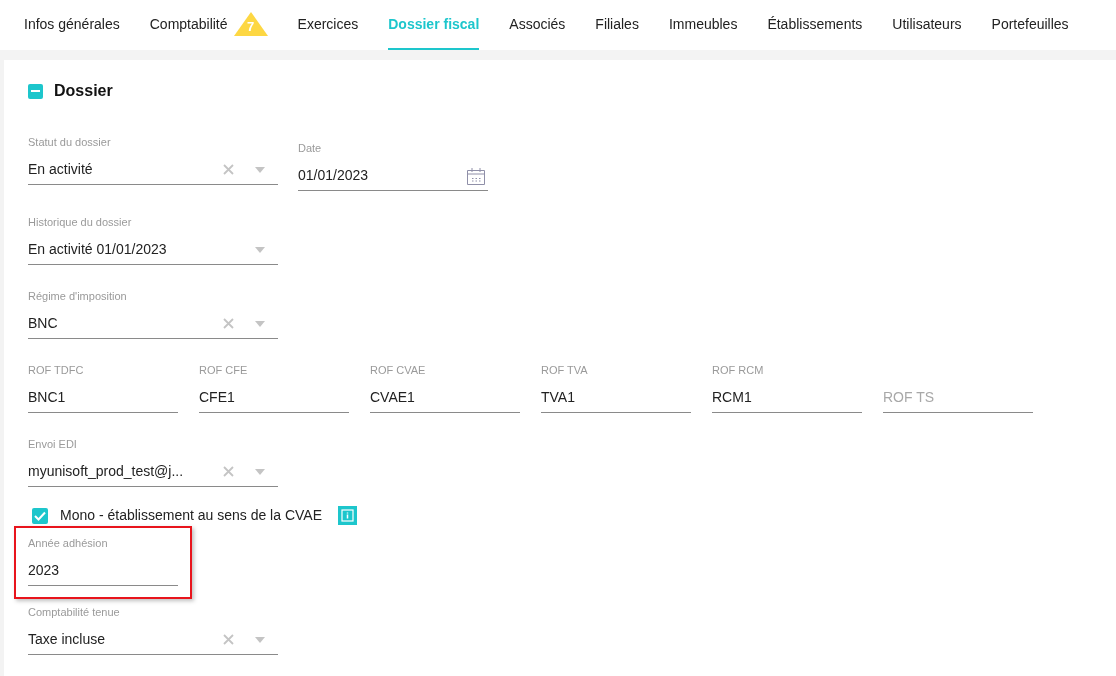 Image resolution: width=1116 pixels, height=676 pixels. I want to click on input-field: RCM1, so click(787, 398).